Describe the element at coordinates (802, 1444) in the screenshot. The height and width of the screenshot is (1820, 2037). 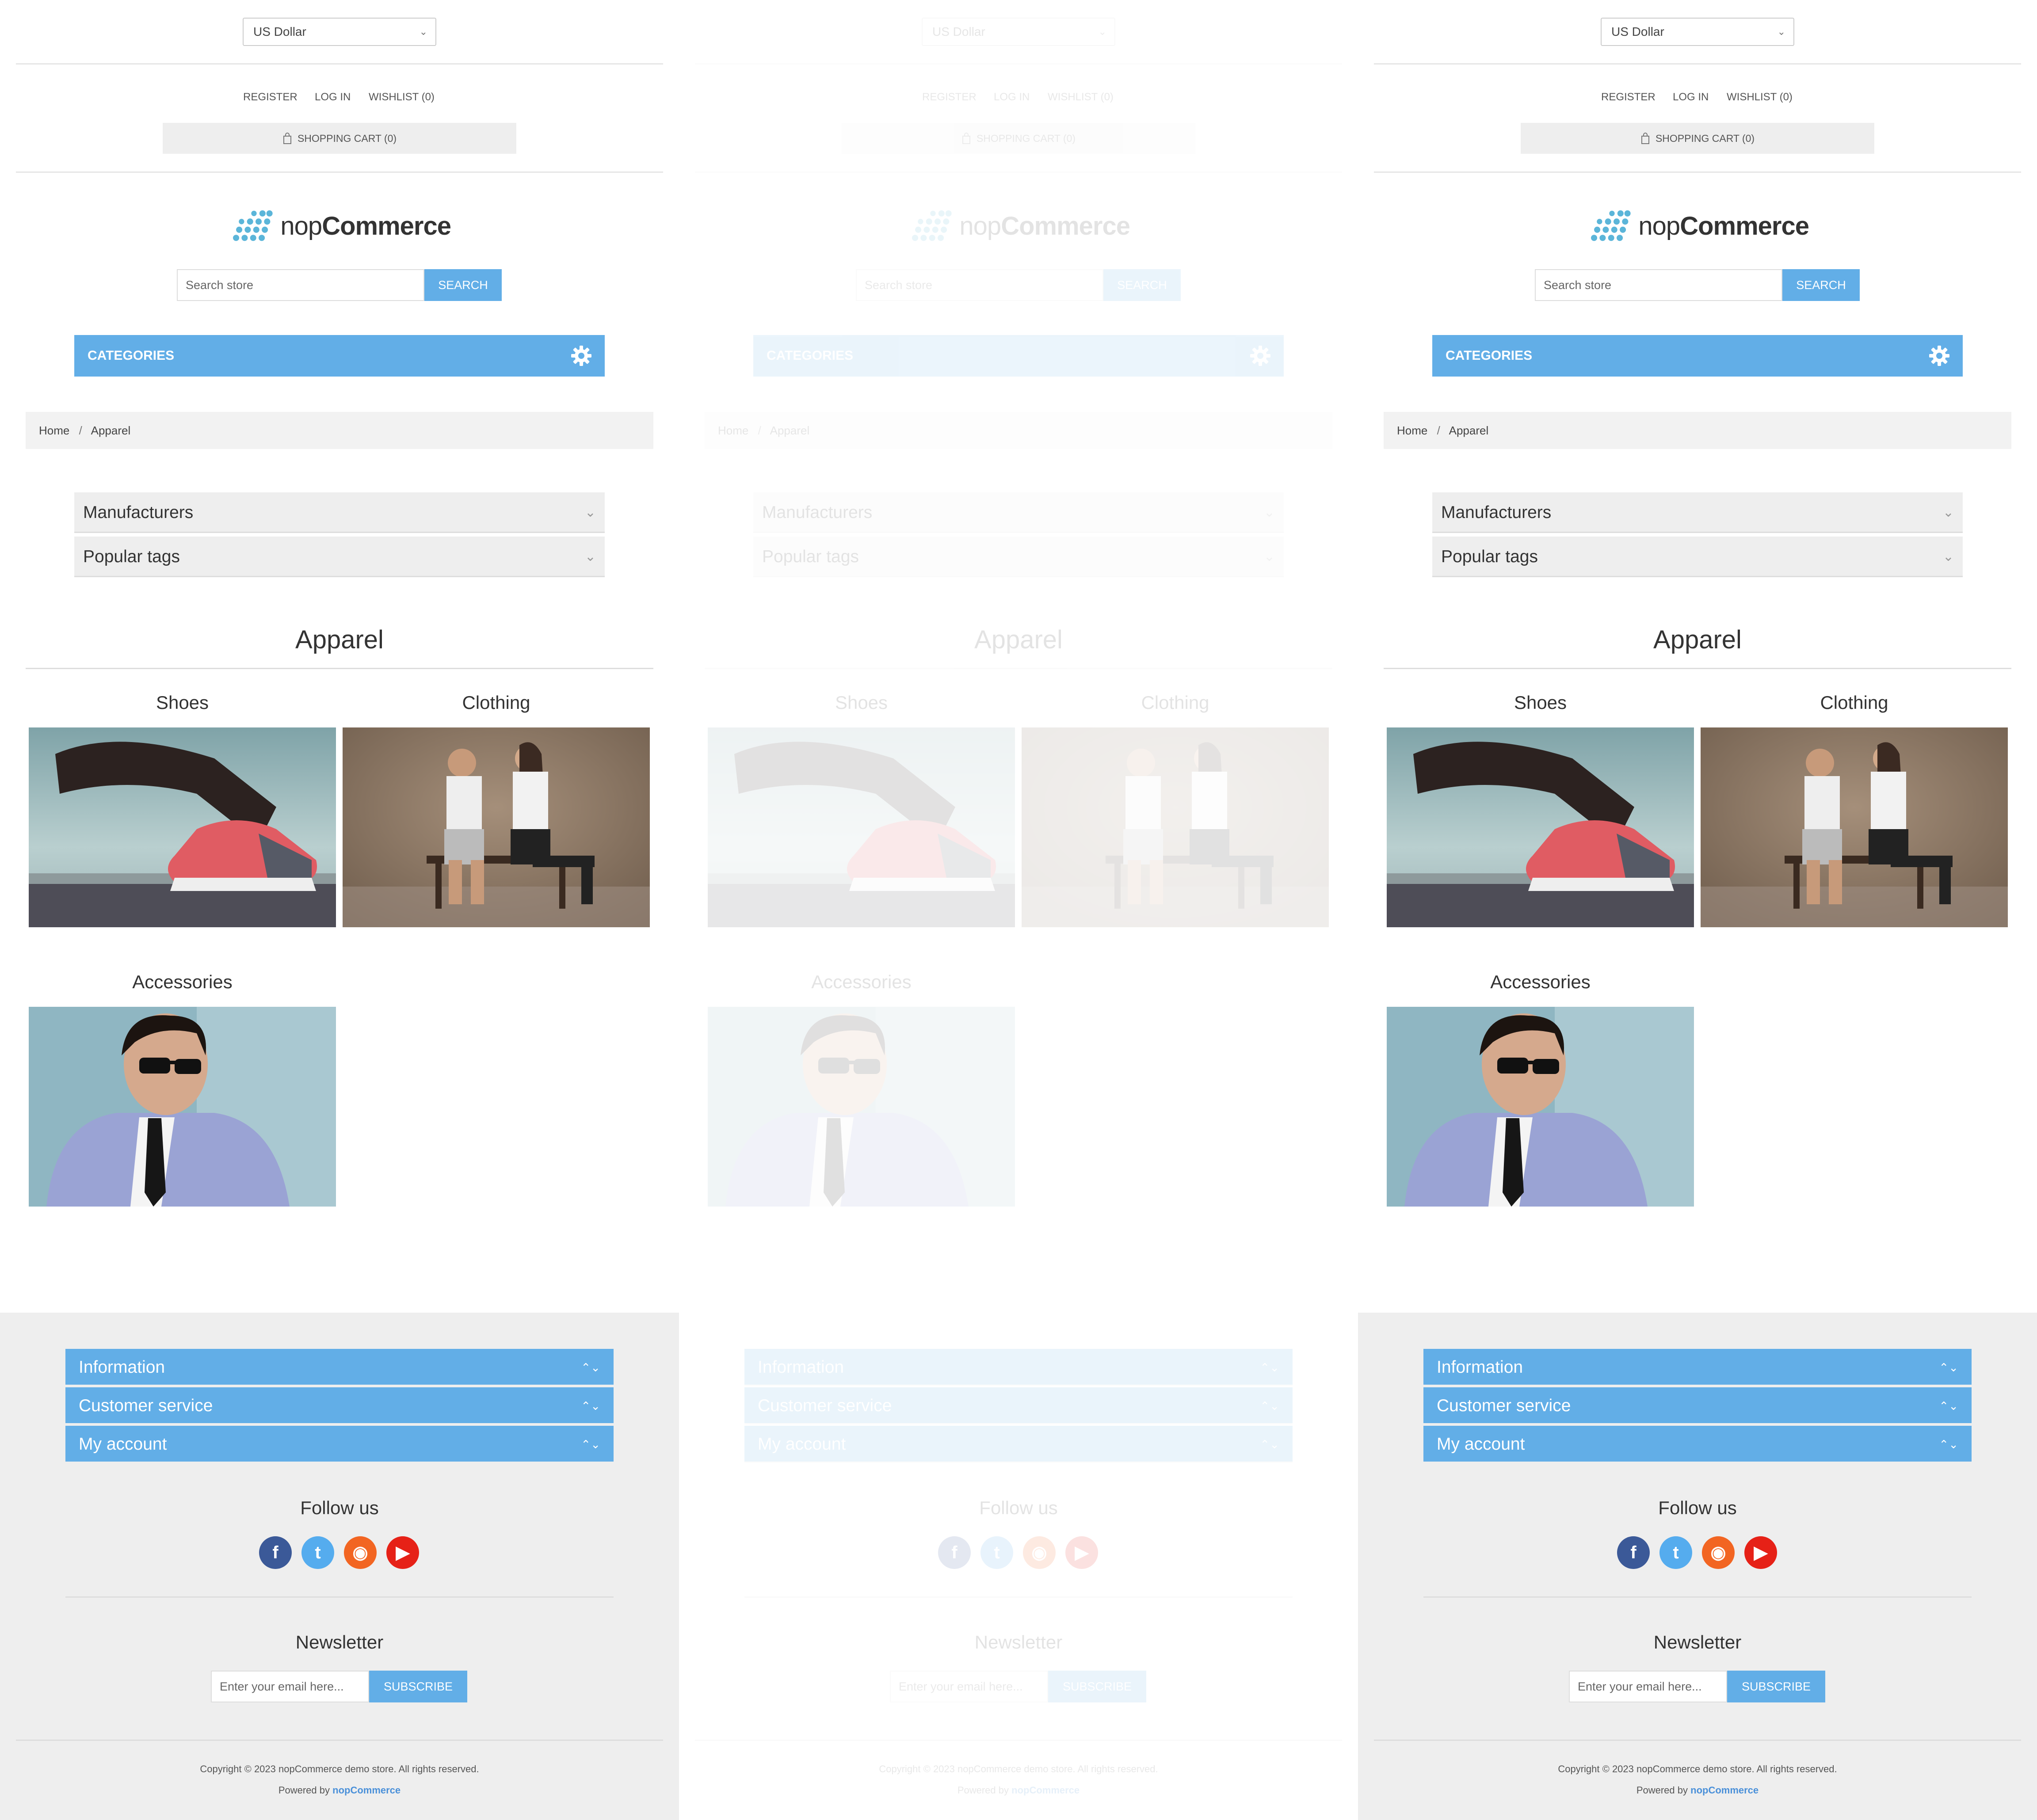
I see `footer-section-label: My account` at that location.